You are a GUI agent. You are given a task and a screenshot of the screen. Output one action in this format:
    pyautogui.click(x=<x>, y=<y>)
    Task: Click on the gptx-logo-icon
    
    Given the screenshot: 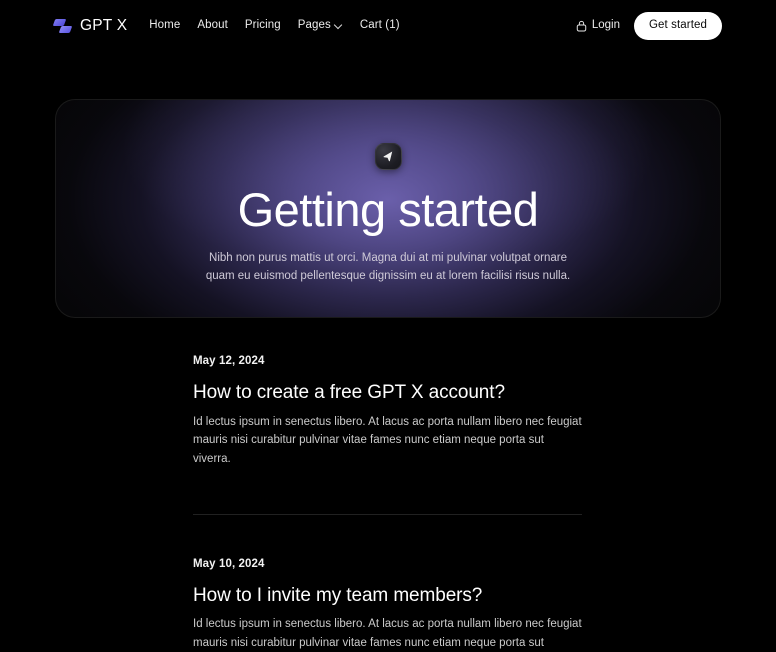 What is the action you would take?
    pyautogui.click(x=62, y=26)
    